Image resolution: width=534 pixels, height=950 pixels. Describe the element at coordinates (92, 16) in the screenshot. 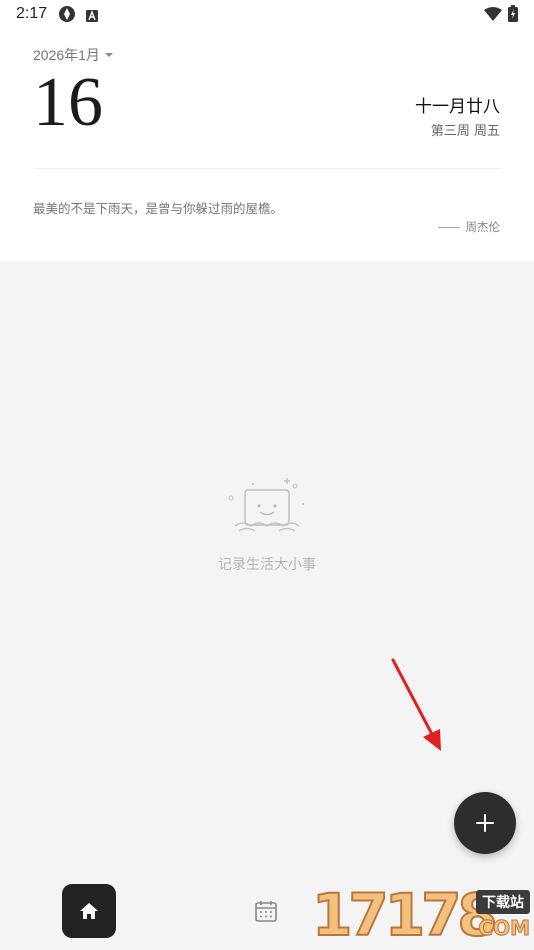

I see `a-icon` at that location.